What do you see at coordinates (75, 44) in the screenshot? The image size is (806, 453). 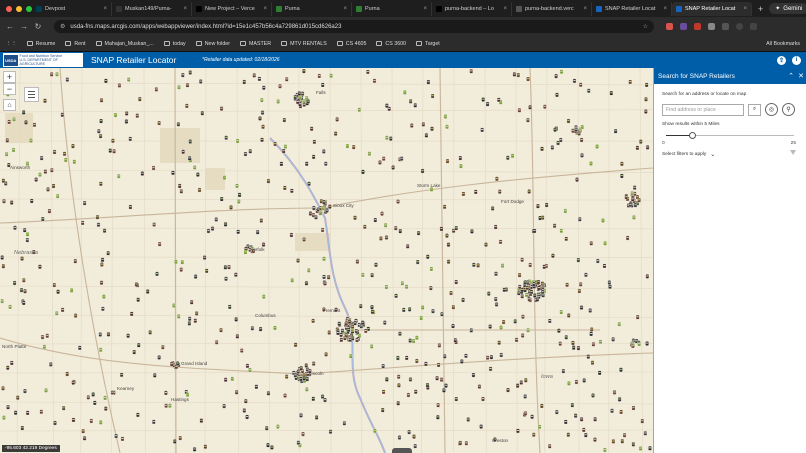 I see `bookmark-item: Rent` at bounding box center [75, 44].